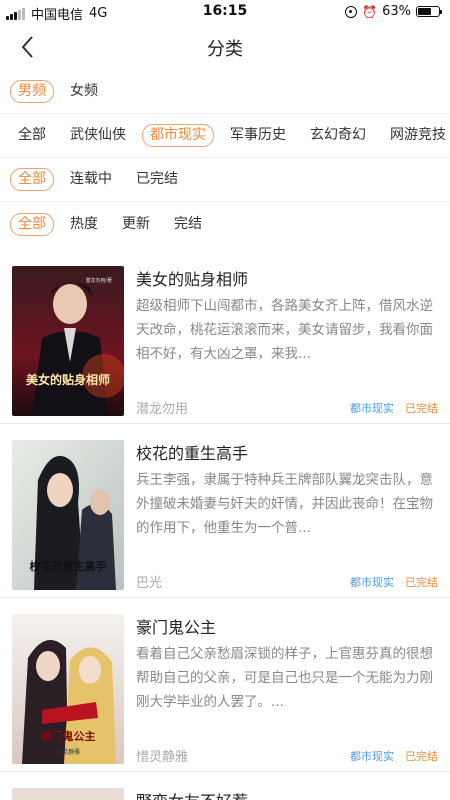  Describe the element at coordinates (68, 515) in the screenshot. I see `book-cover: 校花的重生高手 巴光/著` at that location.